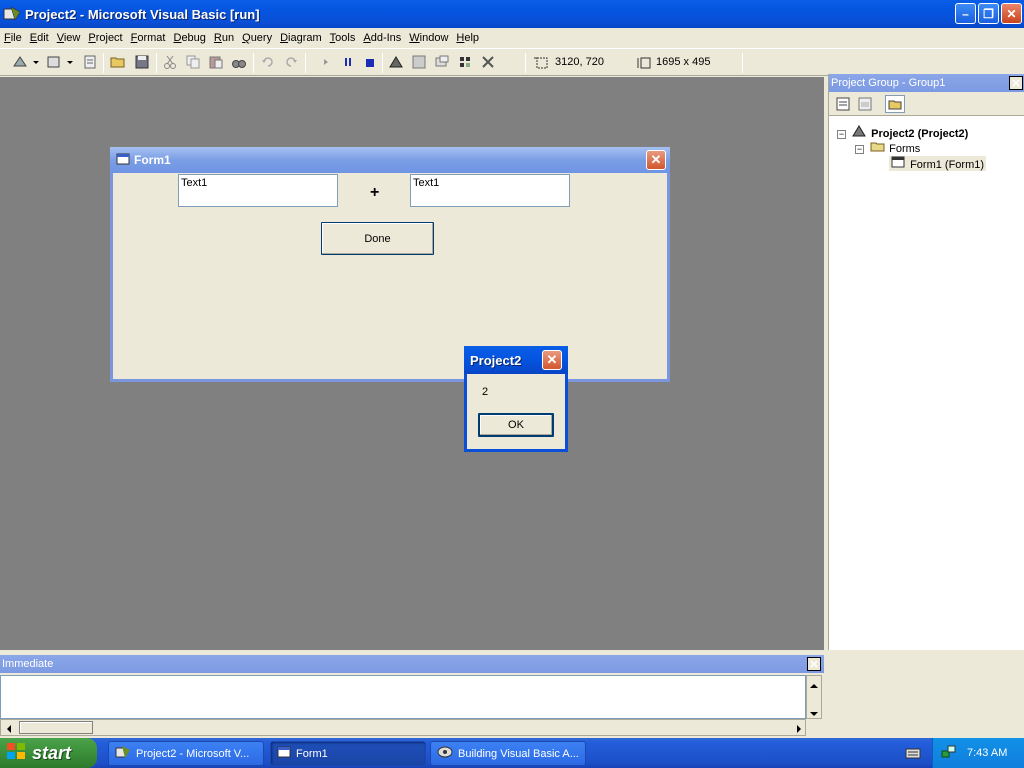 This screenshot has width=1024, height=768. Describe the element at coordinates (118, 62) in the screenshot. I see `open-folder-icon` at that location.